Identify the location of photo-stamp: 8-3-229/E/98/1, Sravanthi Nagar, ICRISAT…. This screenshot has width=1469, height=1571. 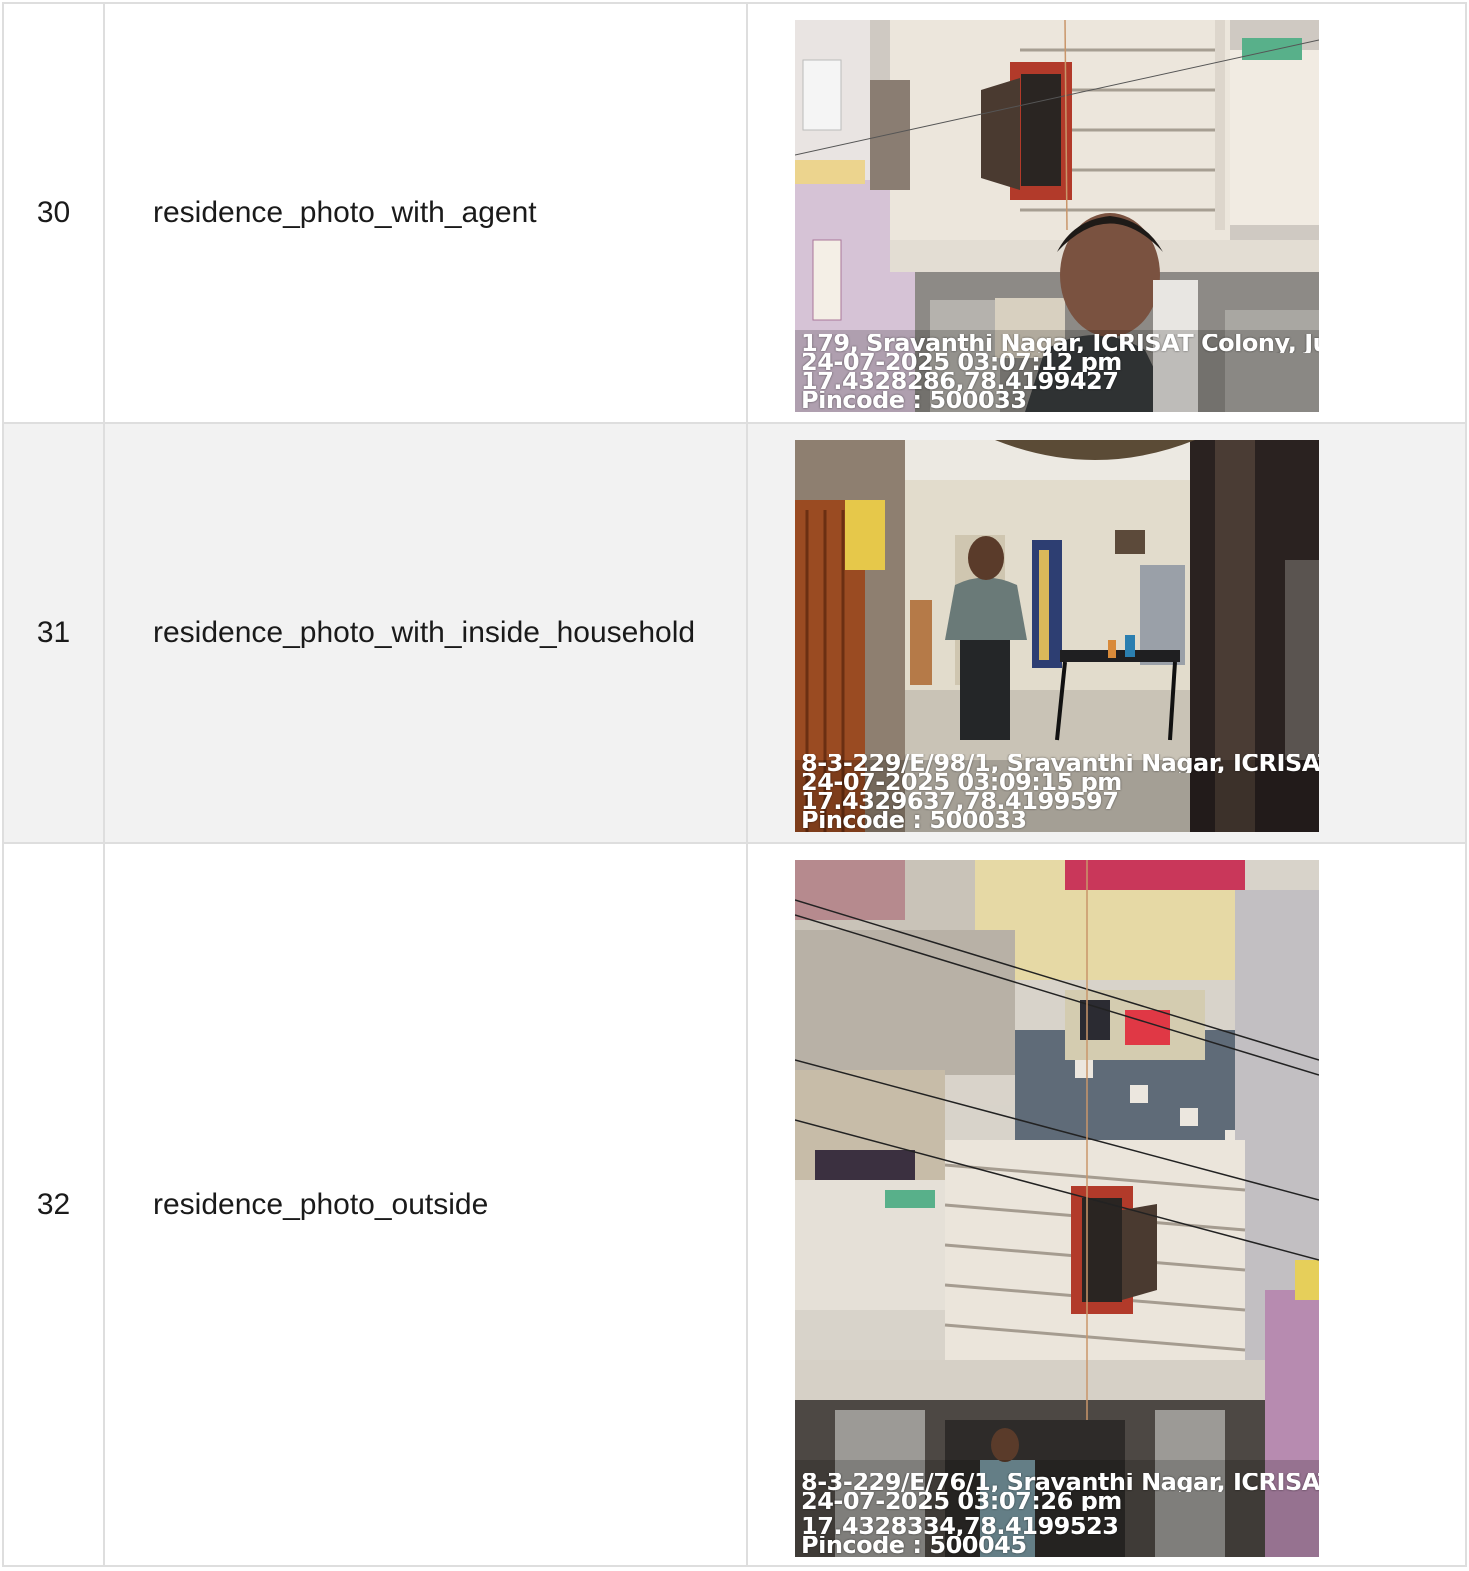
(1060, 792).